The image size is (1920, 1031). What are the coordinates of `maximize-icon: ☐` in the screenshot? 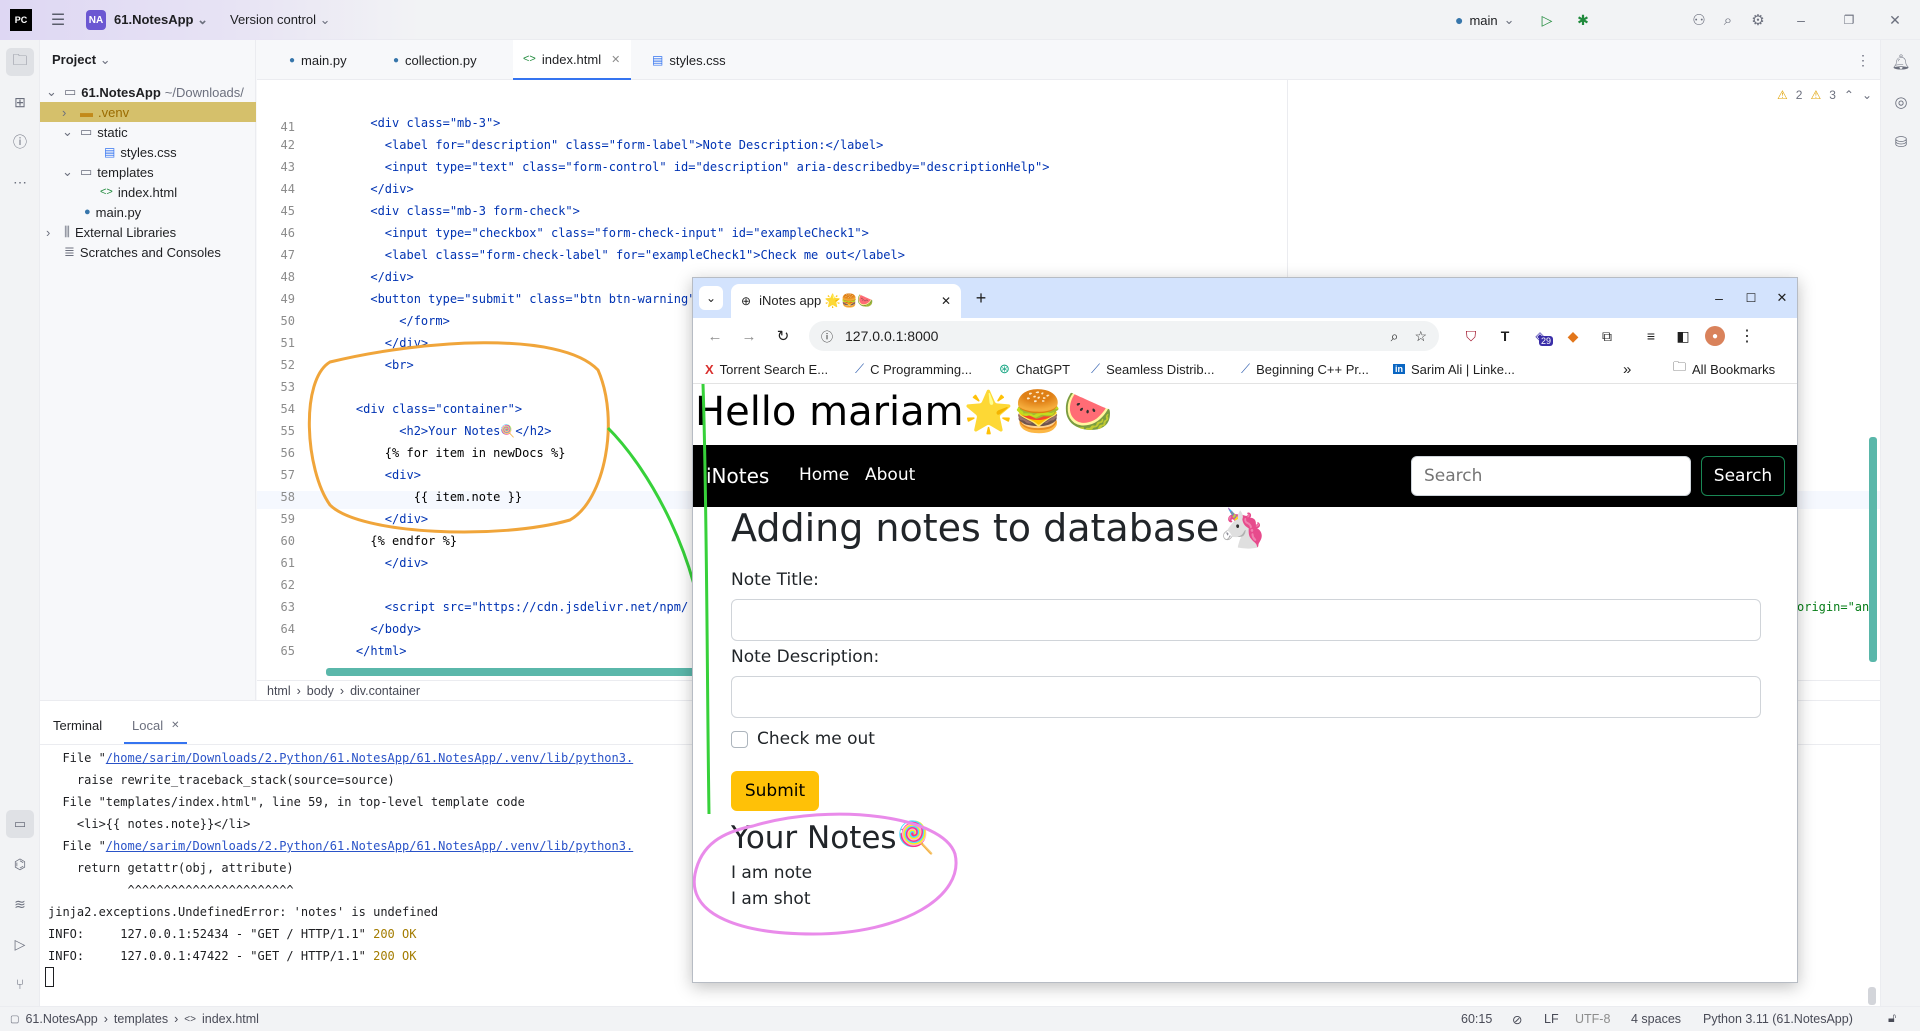 It's located at (1751, 298).